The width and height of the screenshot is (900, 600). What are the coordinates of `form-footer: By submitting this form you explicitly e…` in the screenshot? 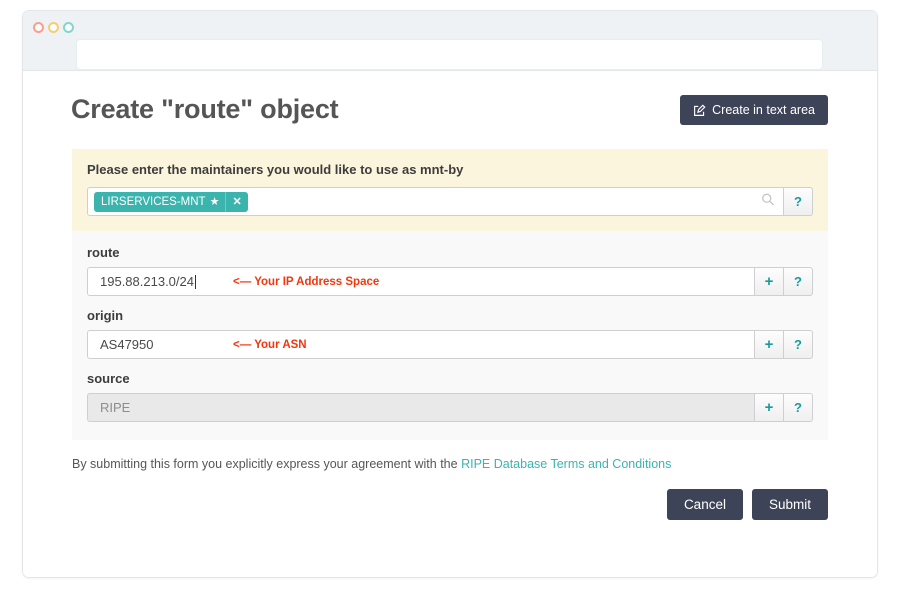 It's located at (450, 480).